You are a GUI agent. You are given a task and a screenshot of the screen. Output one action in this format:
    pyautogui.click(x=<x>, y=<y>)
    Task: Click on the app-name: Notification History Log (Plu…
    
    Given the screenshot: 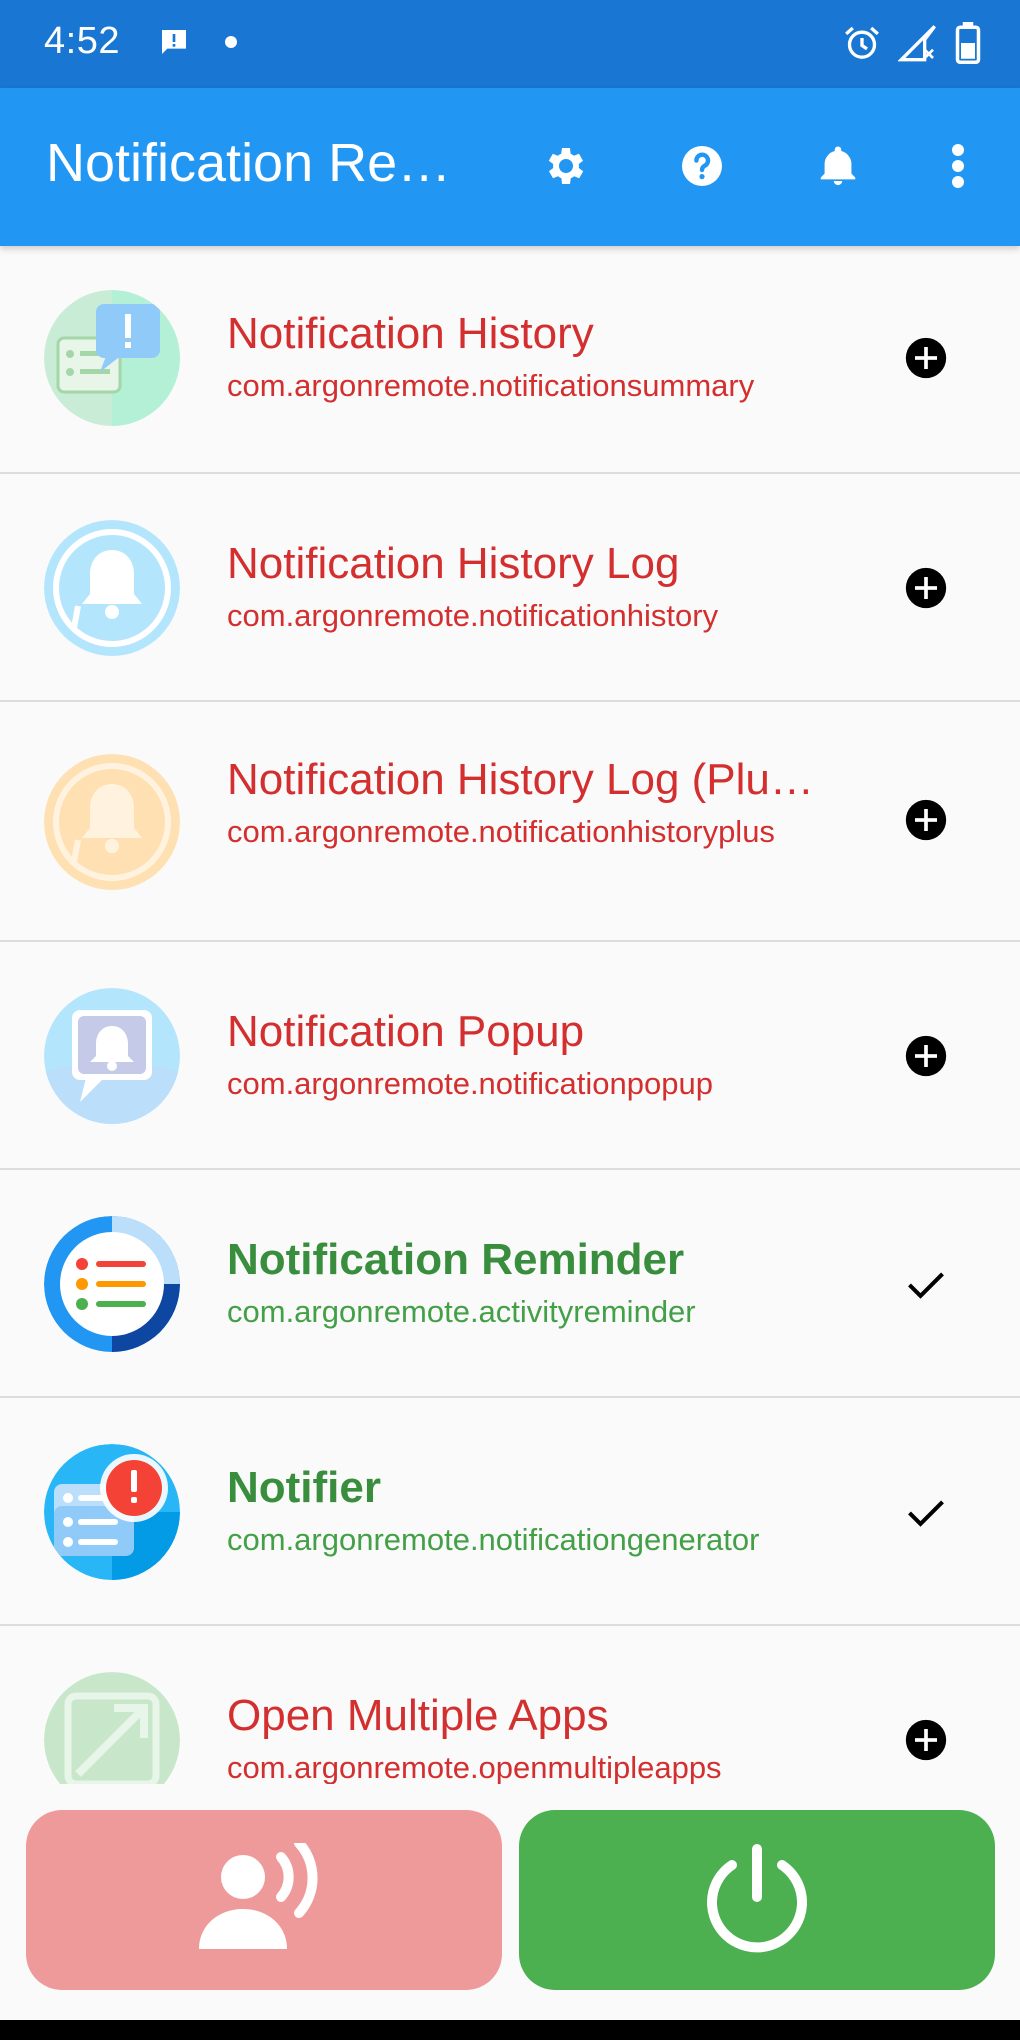 What is the action you would take?
    pyautogui.click(x=520, y=779)
    